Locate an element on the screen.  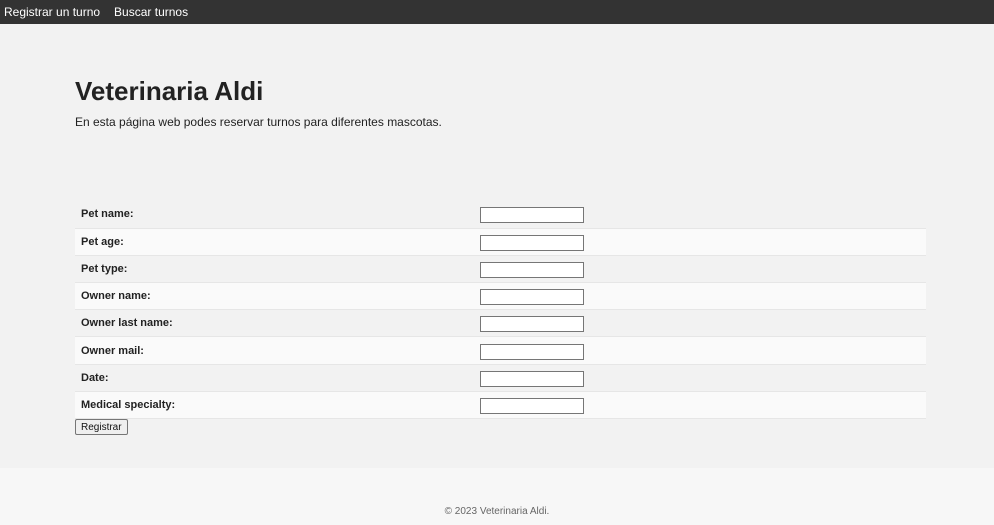
registrar-button: Registrar is located at coordinates (101, 427).